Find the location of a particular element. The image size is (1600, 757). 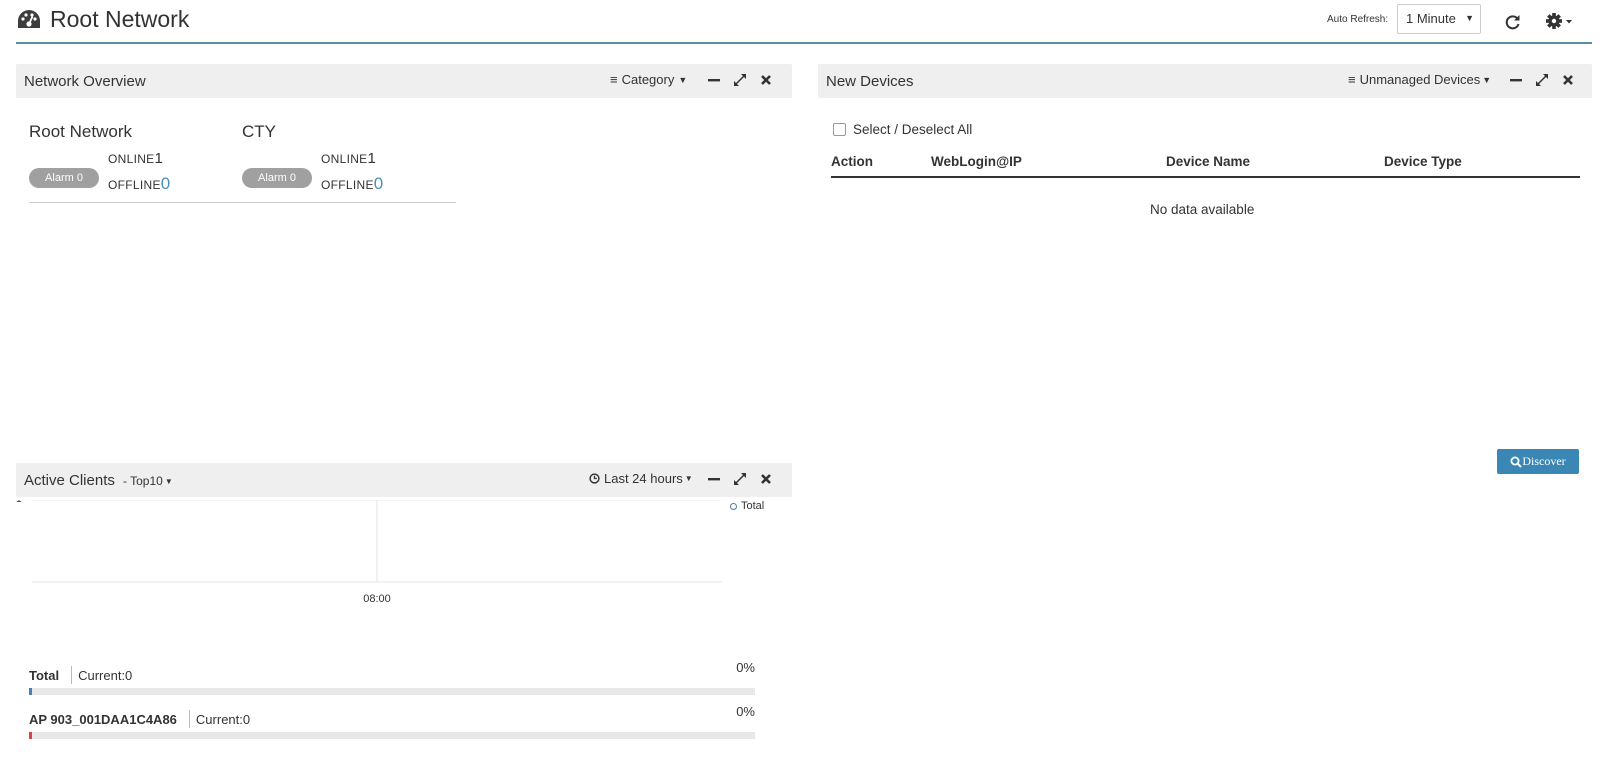

x-tick-label: 08:00 is located at coordinates (377, 599).